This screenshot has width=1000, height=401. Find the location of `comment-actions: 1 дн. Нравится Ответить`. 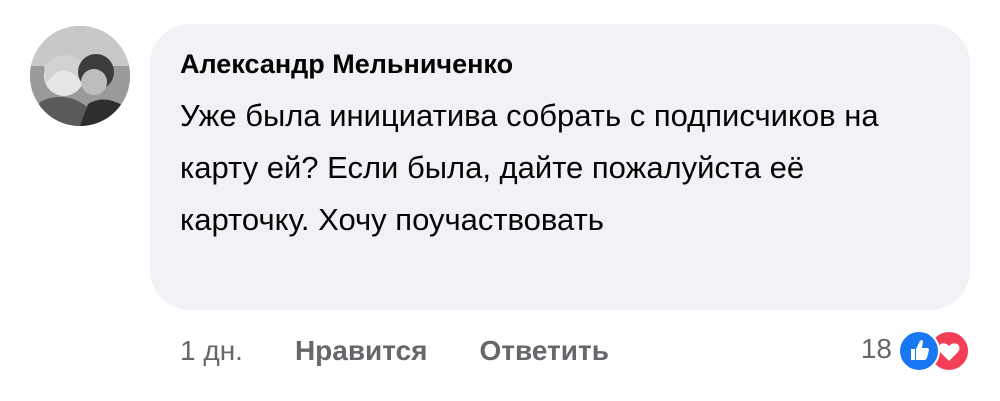

comment-actions: 1 дн. Нравится Ответить is located at coordinates (394, 351).